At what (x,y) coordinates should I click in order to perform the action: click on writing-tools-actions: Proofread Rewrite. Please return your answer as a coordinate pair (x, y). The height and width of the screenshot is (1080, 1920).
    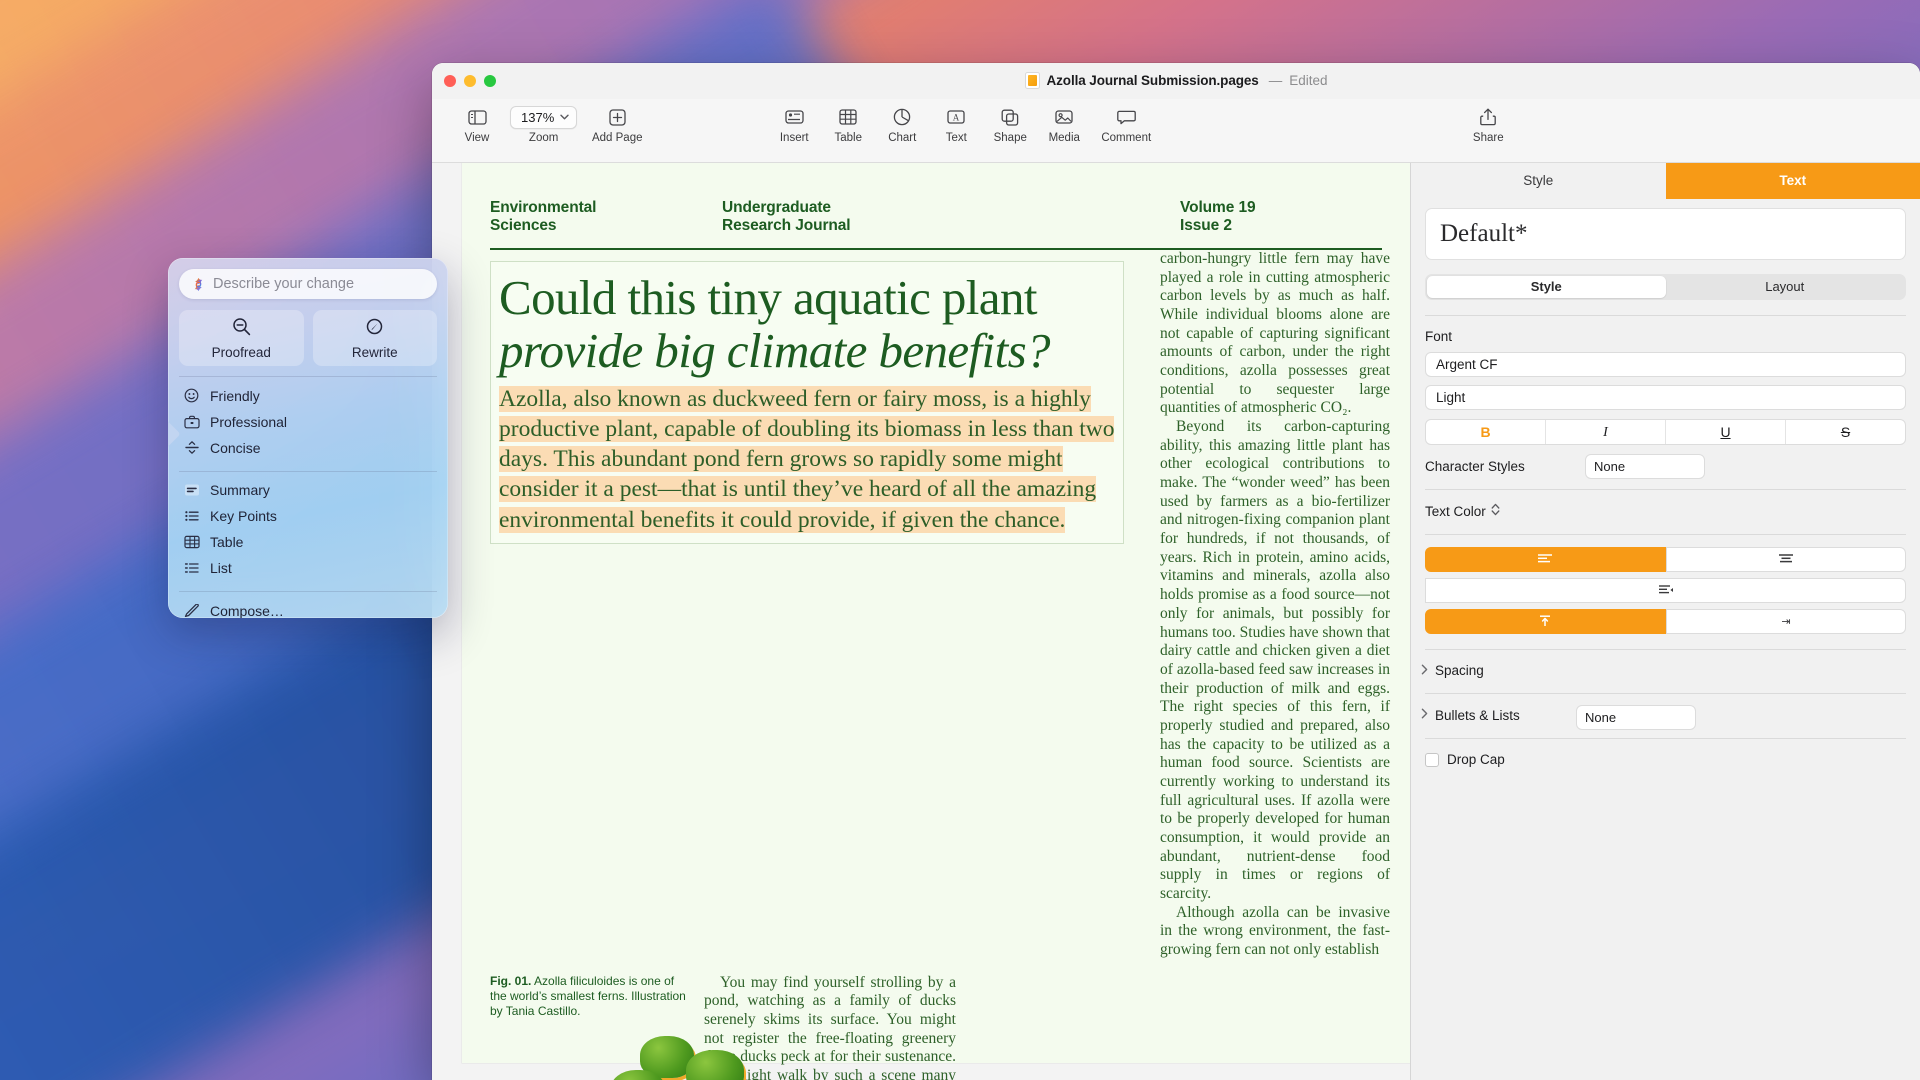
    Looking at the image, I should click on (308, 338).